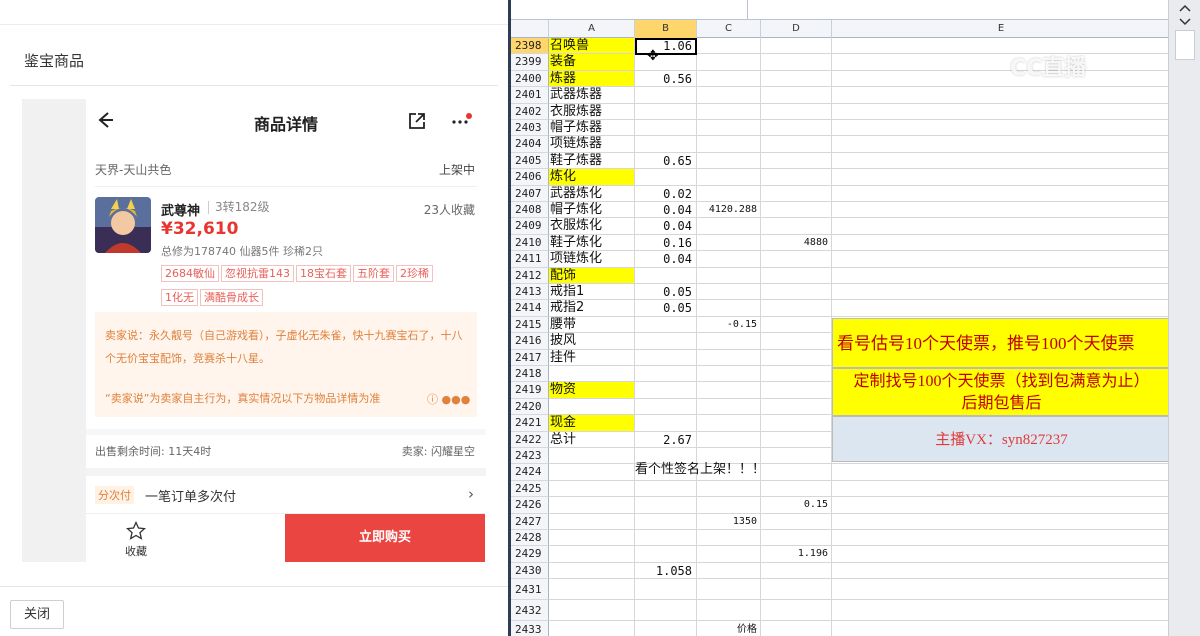 Image resolution: width=1200 pixels, height=636 pixels. What do you see at coordinates (530, 226) in the screenshot?
I see `row-header: 2409` at bounding box center [530, 226].